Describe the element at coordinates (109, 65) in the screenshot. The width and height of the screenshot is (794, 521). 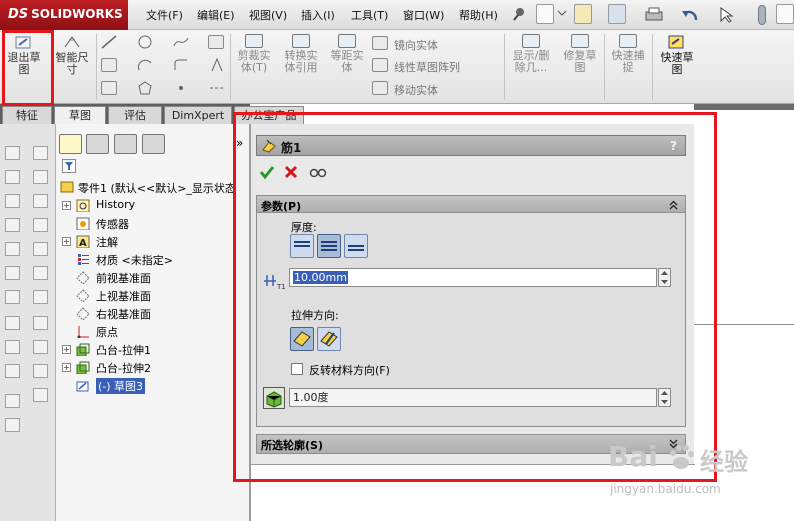
I see `rectangle-tool-icon` at that location.